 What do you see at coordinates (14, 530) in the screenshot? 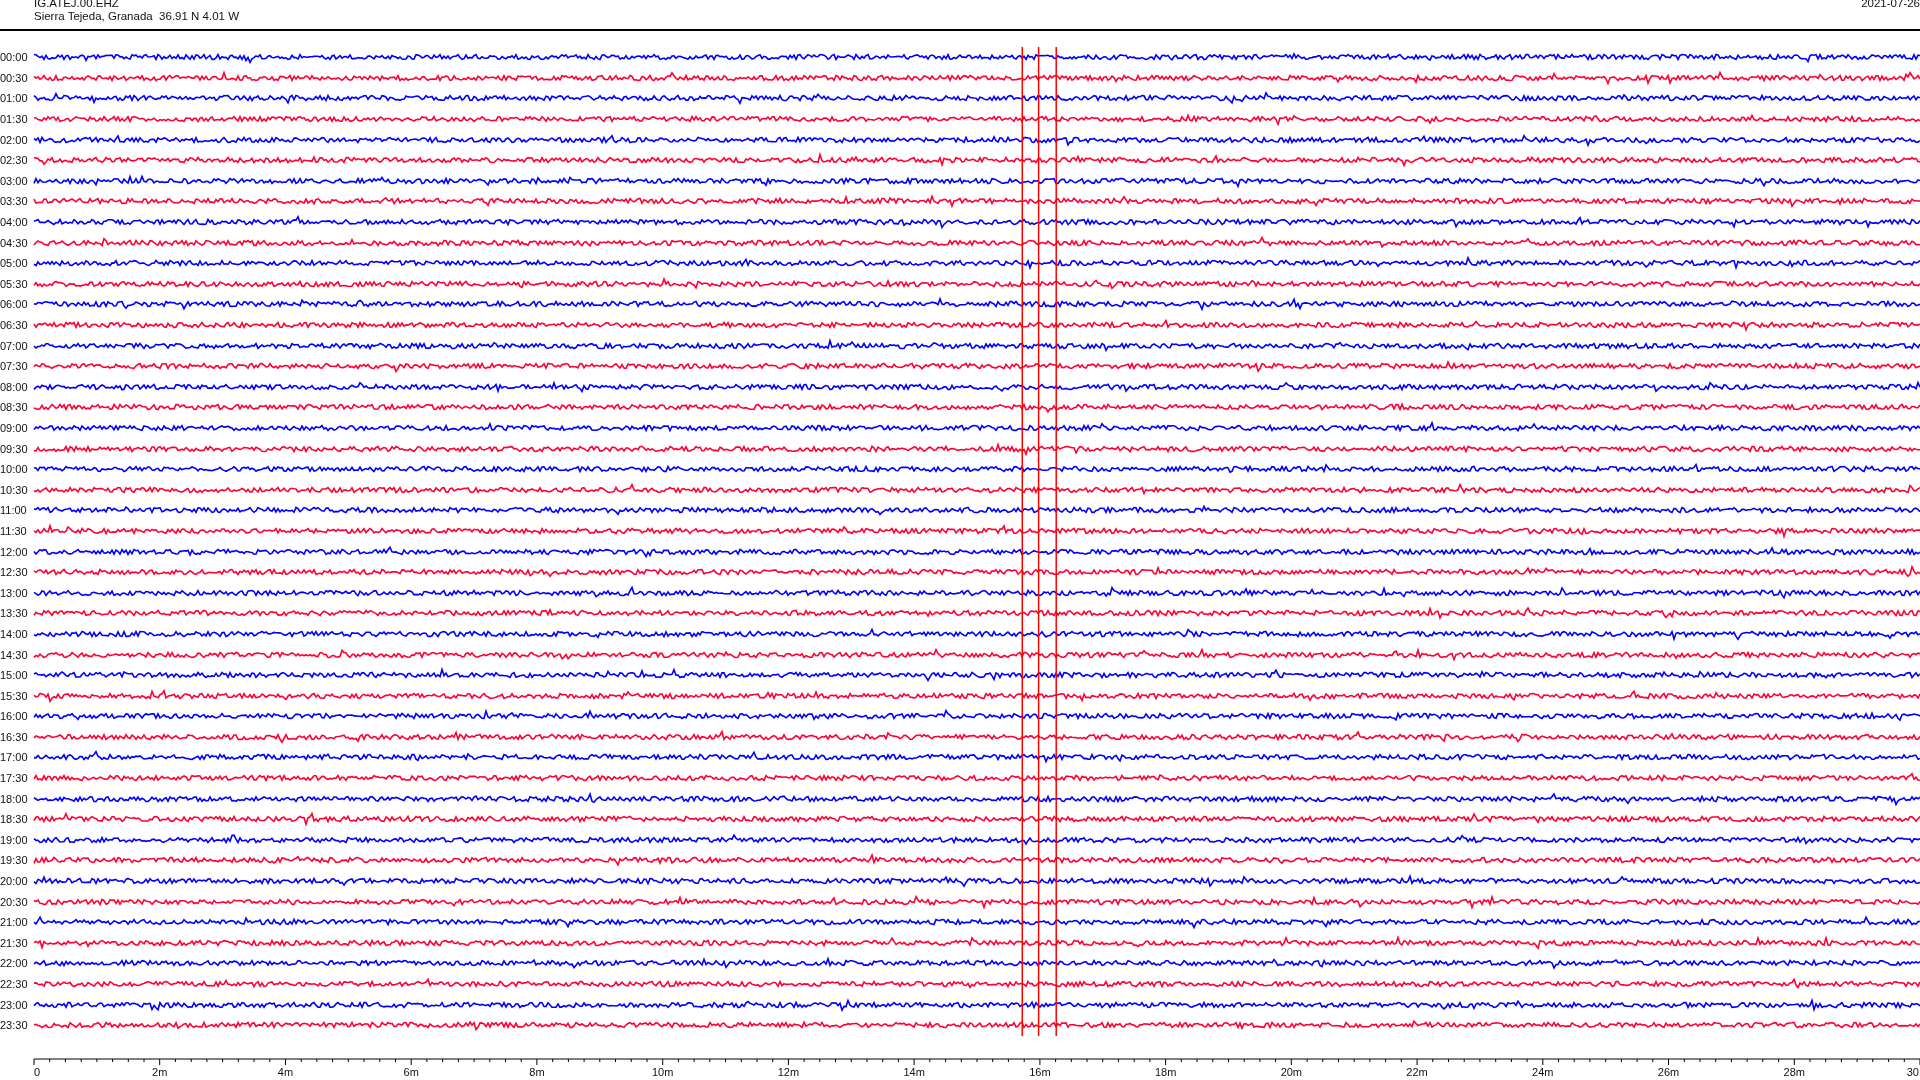
I see `time-label: 11:30` at bounding box center [14, 530].